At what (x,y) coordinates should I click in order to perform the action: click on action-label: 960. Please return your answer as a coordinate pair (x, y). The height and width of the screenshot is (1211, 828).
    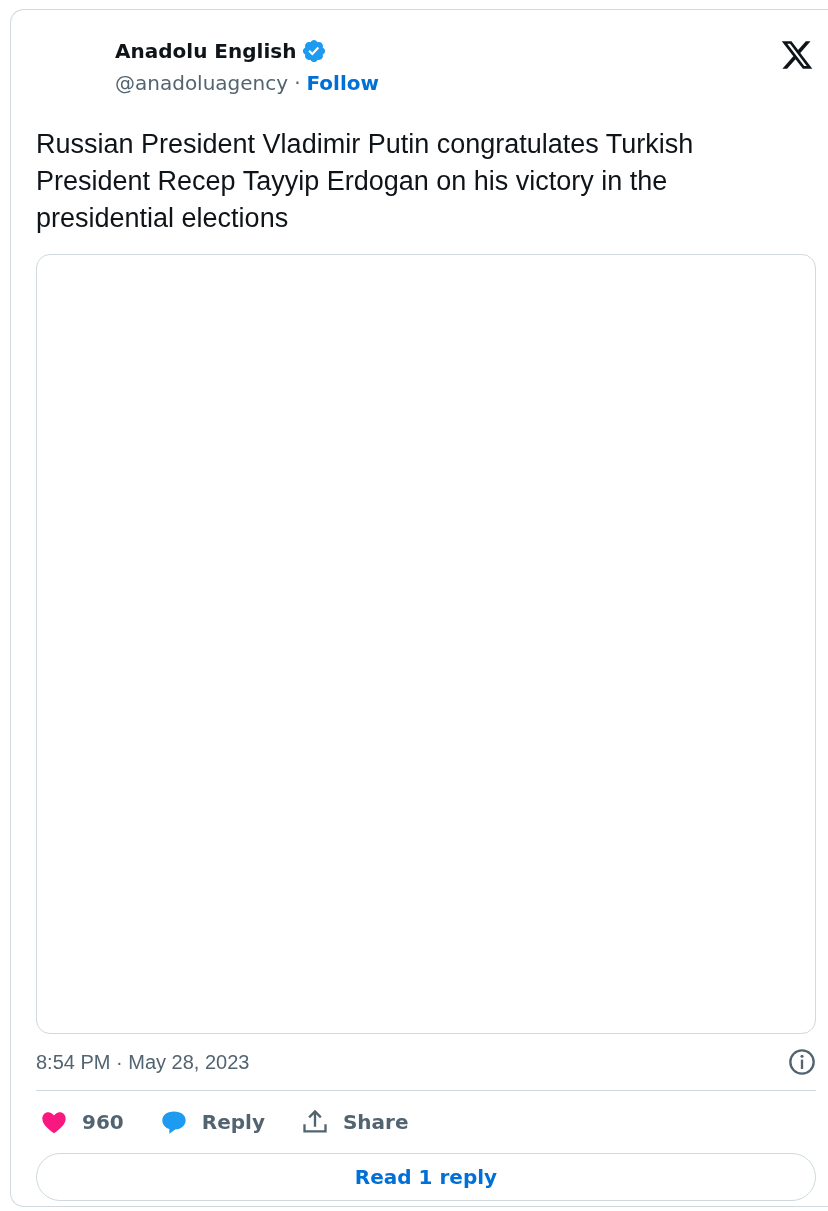
    Looking at the image, I should click on (103, 1122).